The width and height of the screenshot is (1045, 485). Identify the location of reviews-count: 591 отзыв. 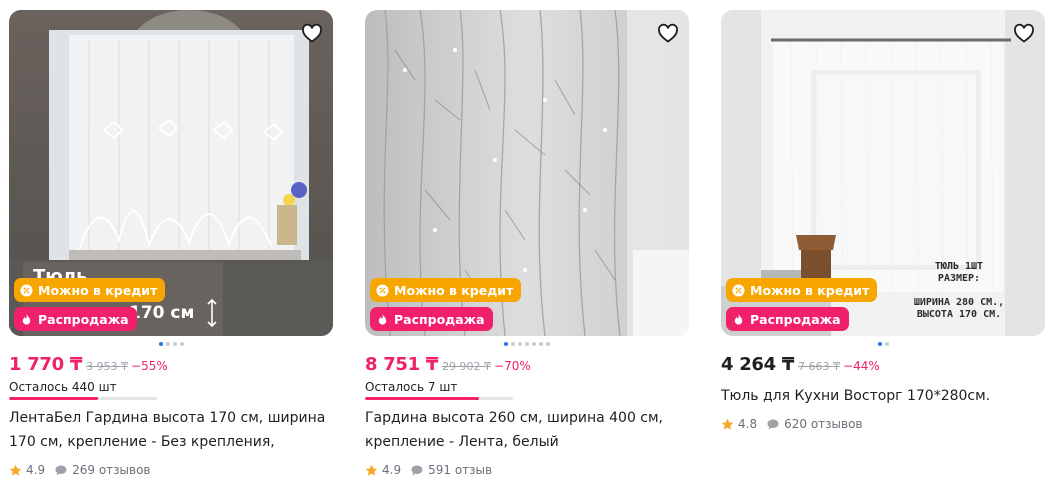
(460, 470).